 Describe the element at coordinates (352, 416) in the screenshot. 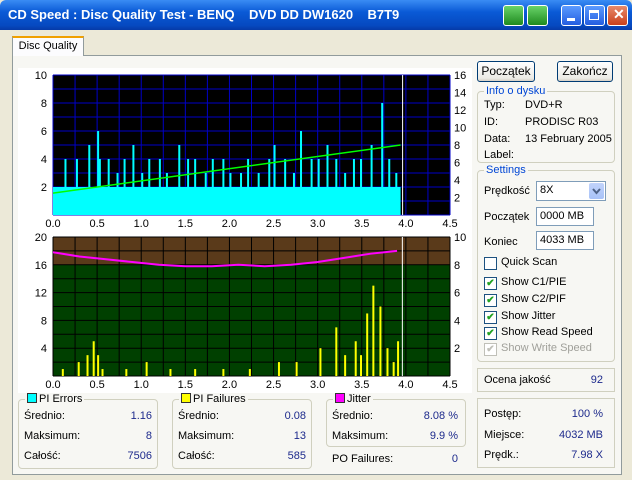

I see `jitter-avg-label: Średnio:` at that location.